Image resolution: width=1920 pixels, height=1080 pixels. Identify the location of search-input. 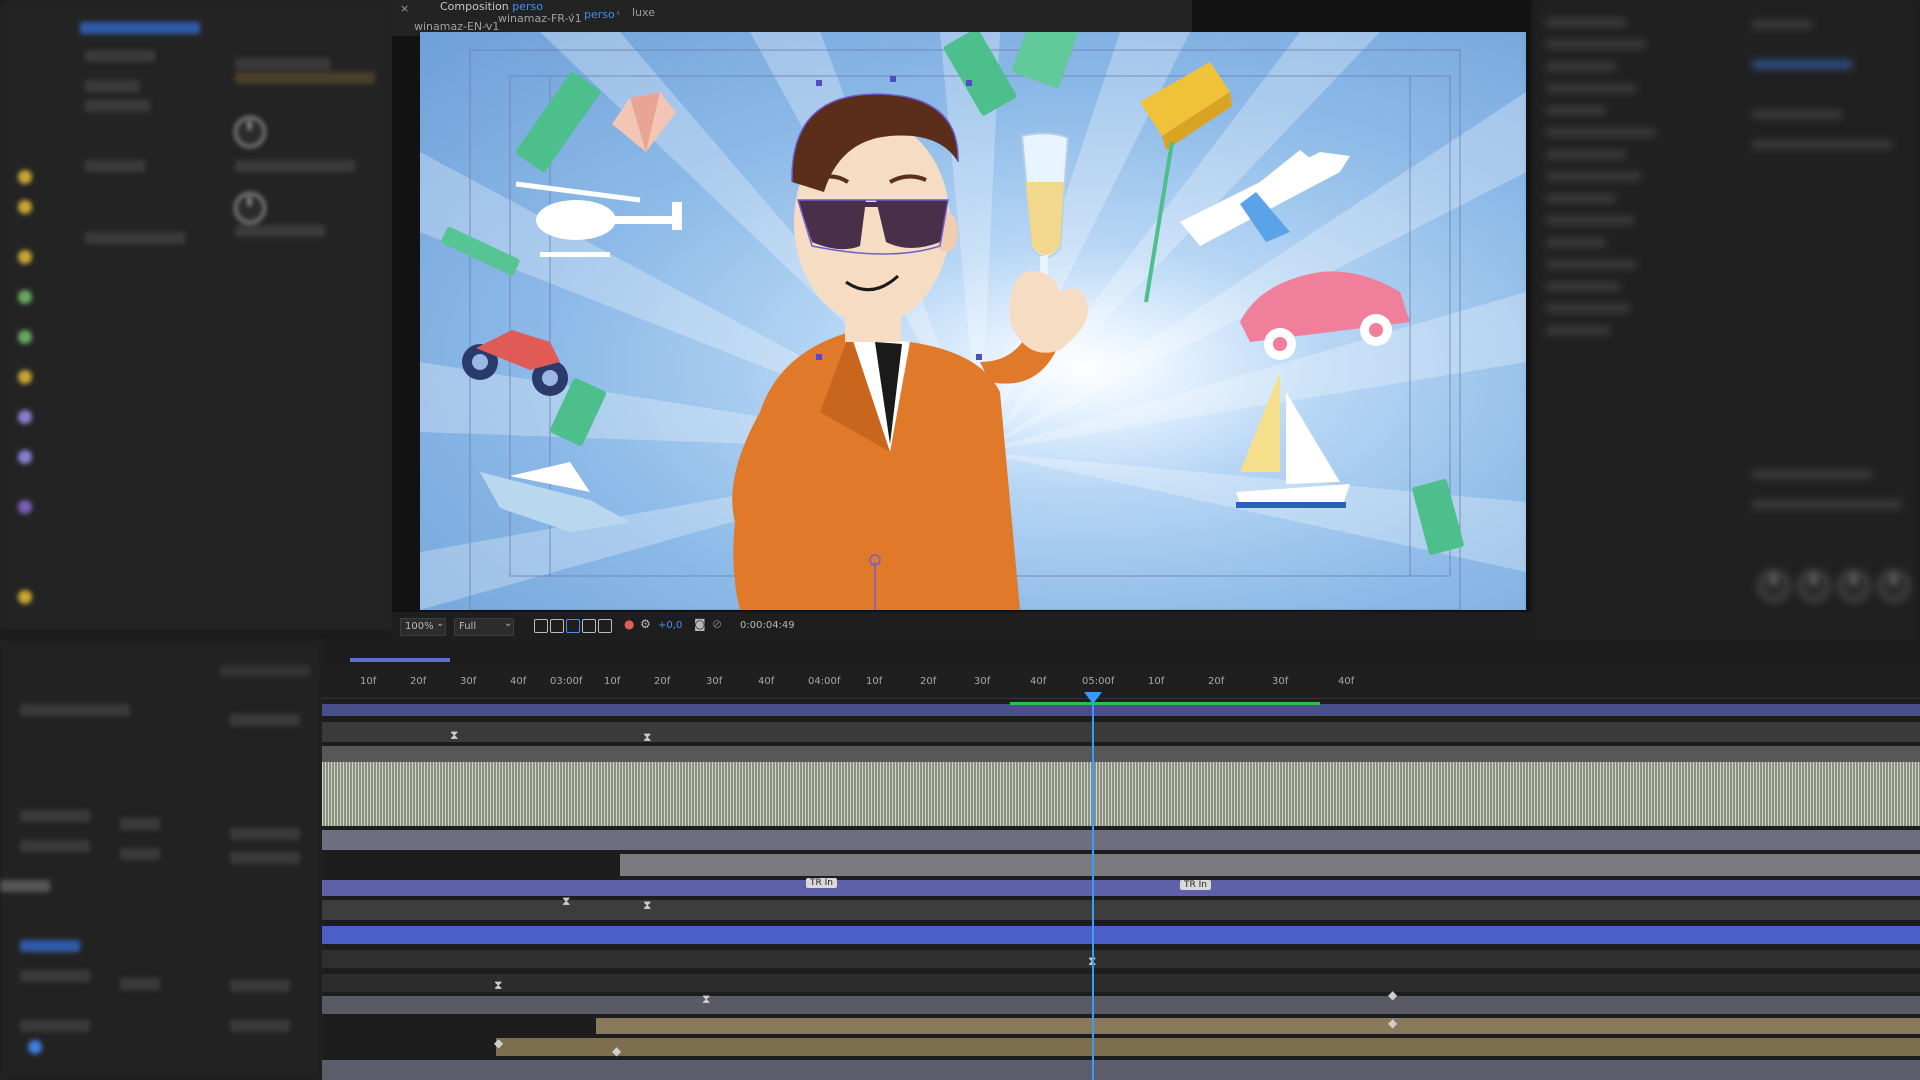
(265, 671).